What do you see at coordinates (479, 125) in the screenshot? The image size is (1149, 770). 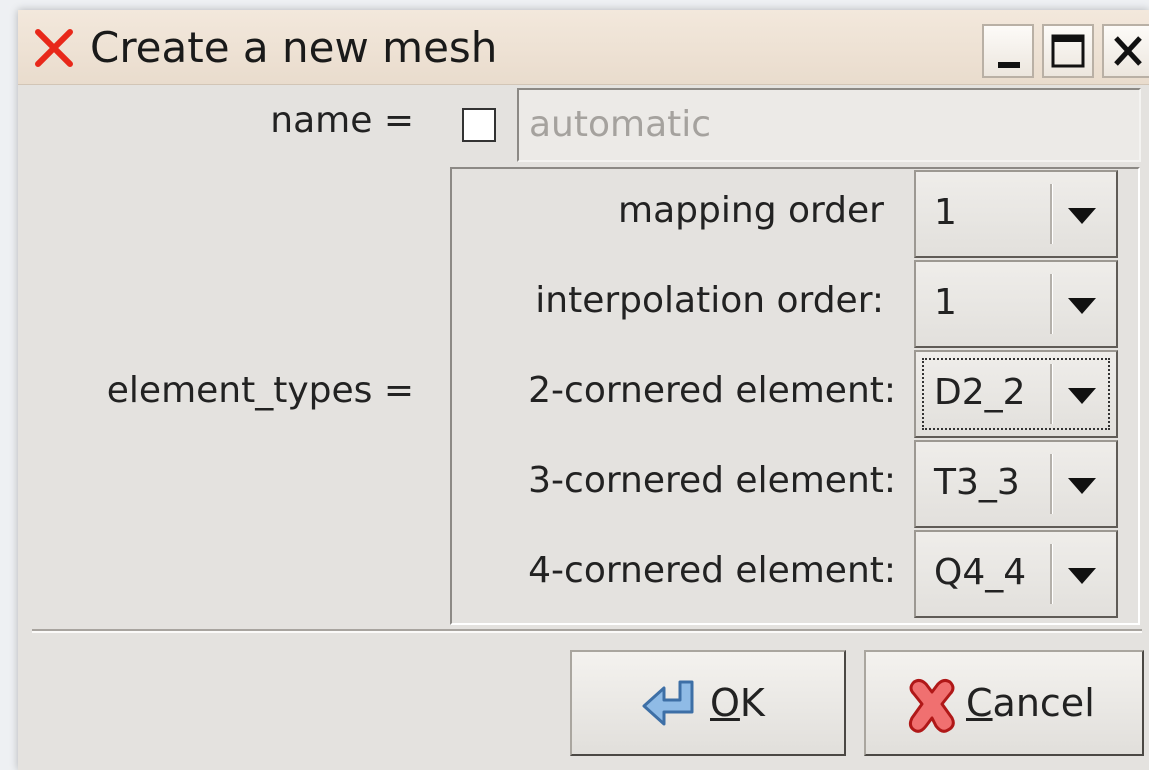 I see `name-auto-checkbox` at bounding box center [479, 125].